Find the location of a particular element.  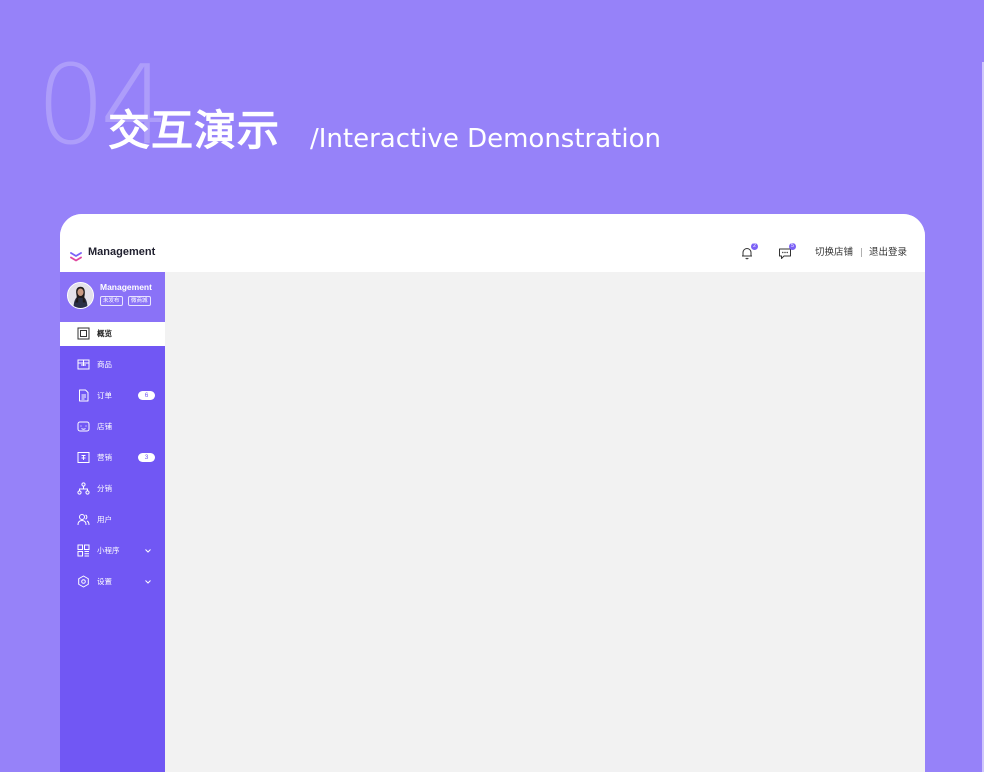

overview-icon is located at coordinates (83, 333).